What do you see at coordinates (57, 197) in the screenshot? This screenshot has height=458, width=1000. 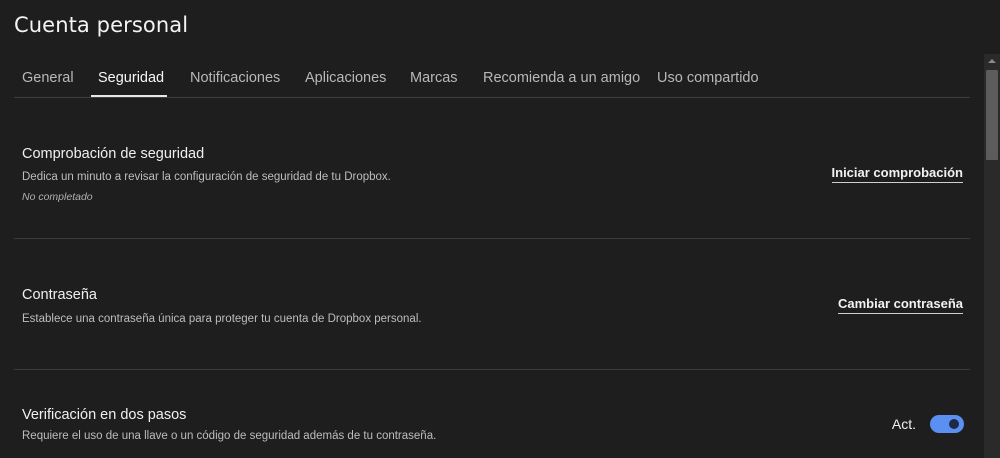 I see `security-check-status: No completado` at bounding box center [57, 197].